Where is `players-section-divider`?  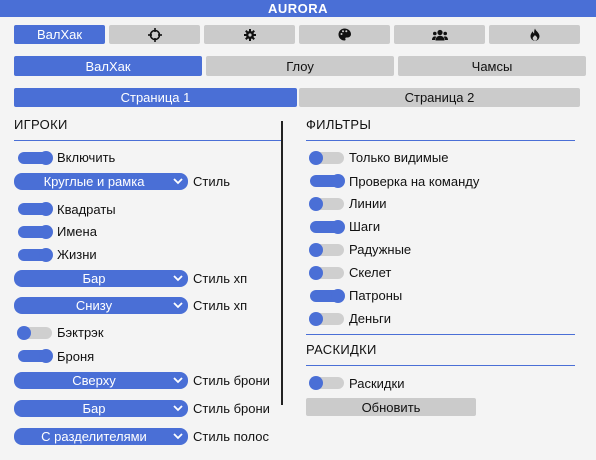
players-section-divider is located at coordinates (148, 140).